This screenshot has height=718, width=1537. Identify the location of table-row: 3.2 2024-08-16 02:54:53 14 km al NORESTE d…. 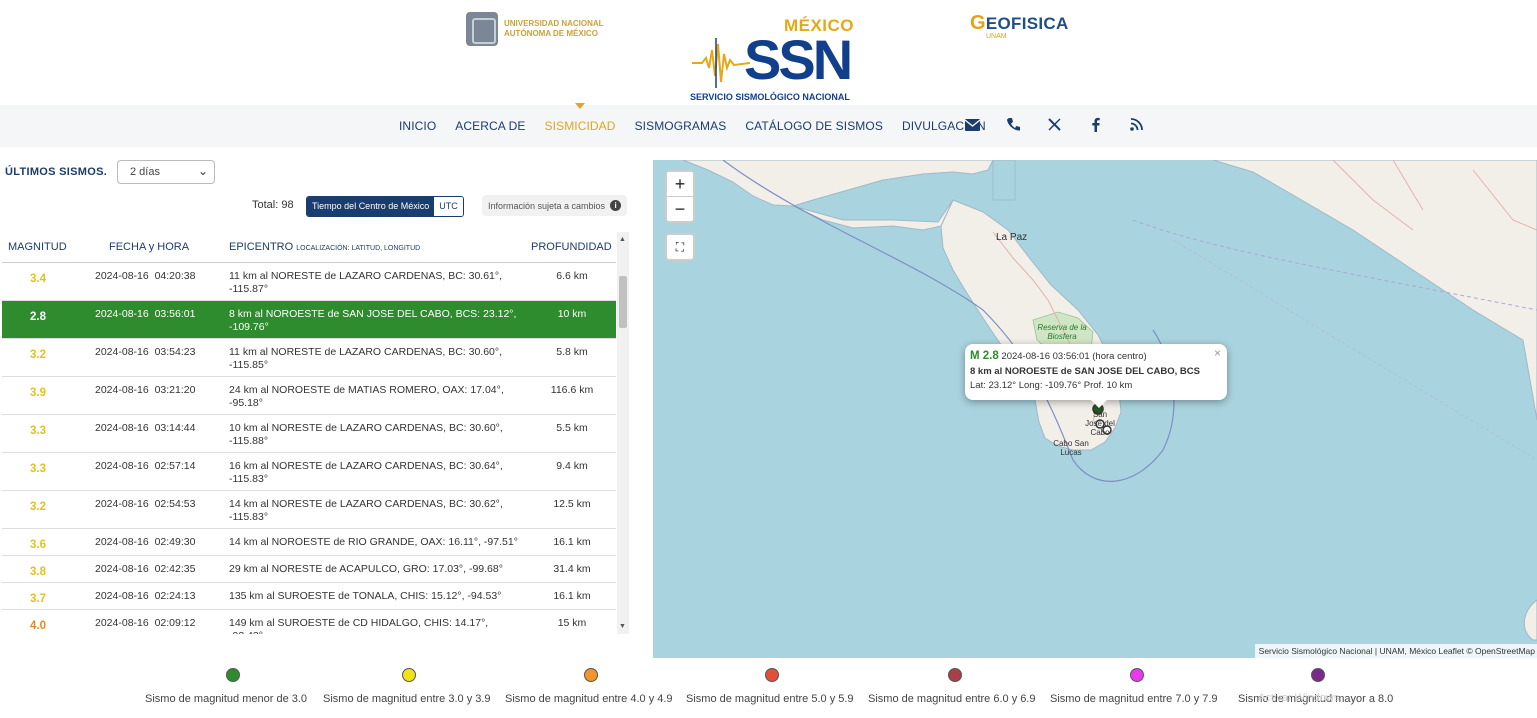
(309, 510).